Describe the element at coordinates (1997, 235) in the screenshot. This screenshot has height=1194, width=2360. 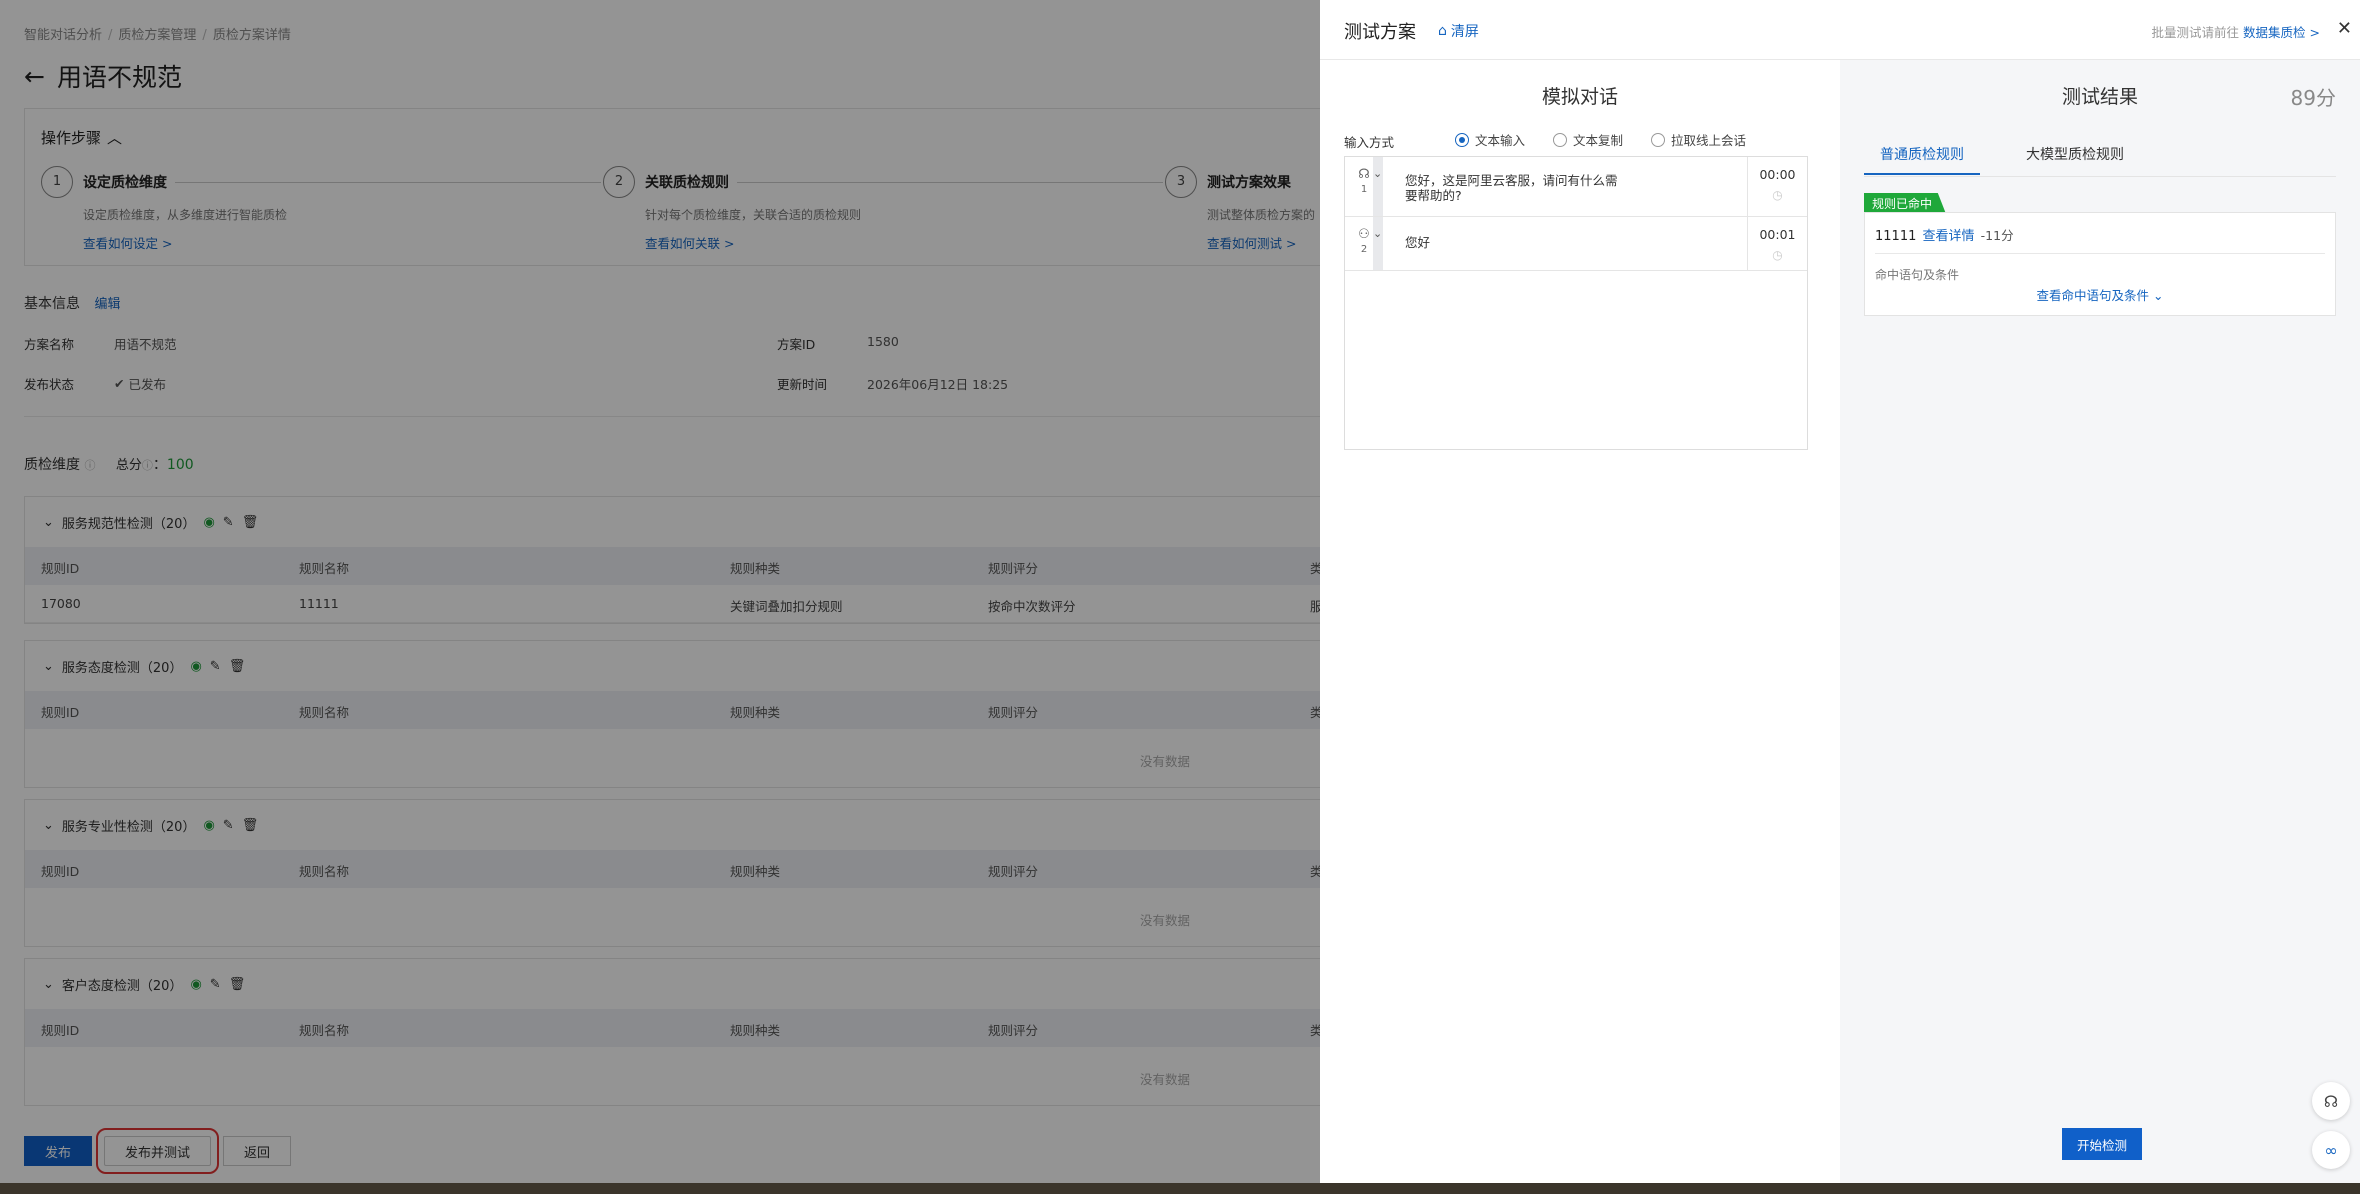
I see `rule-deduction: -11分` at that location.